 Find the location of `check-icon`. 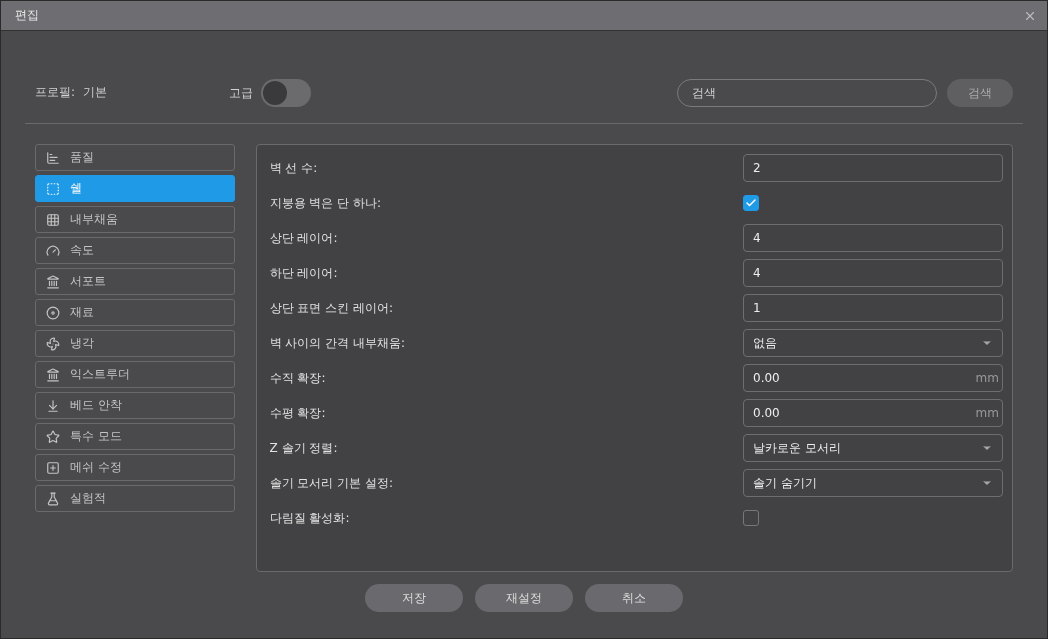

check-icon is located at coordinates (751, 203).